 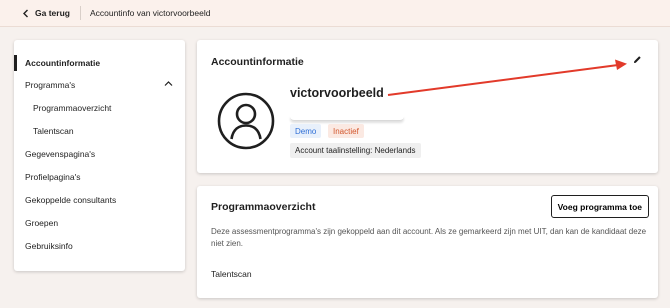 What do you see at coordinates (306, 131) in the screenshot?
I see `demo-badge: Demo` at bounding box center [306, 131].